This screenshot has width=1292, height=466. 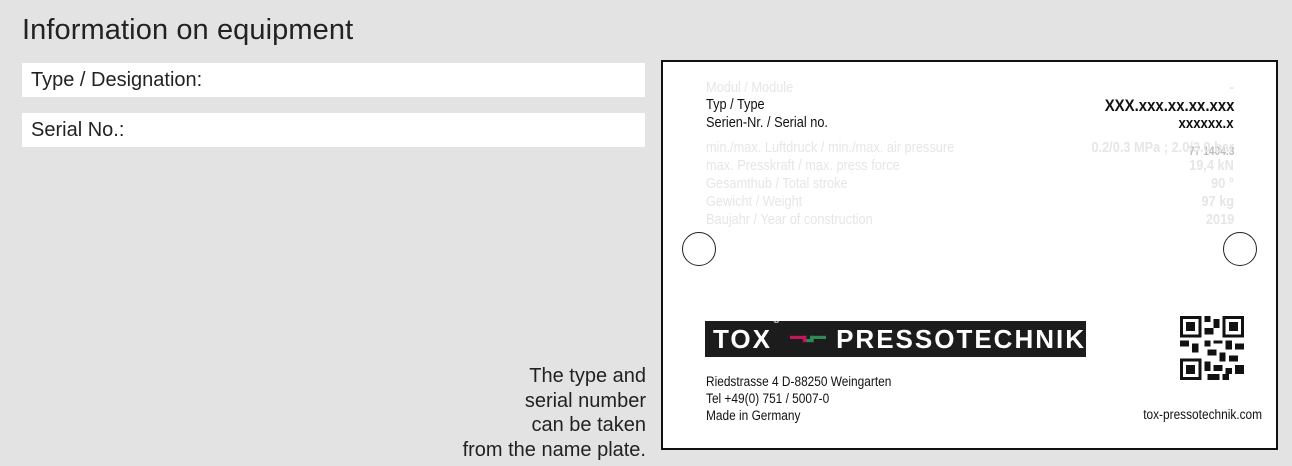 What do you see at coordinates (333, 80) in the screenshot?
I see `type-designation-field: Type / Designation:` at bounding box center [333, 80].